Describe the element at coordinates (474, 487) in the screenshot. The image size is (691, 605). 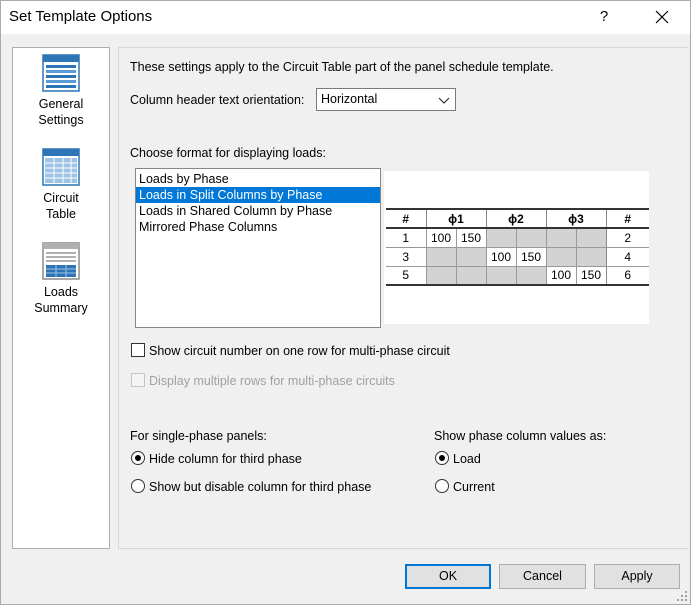
I see `current-label: Current` at that location.